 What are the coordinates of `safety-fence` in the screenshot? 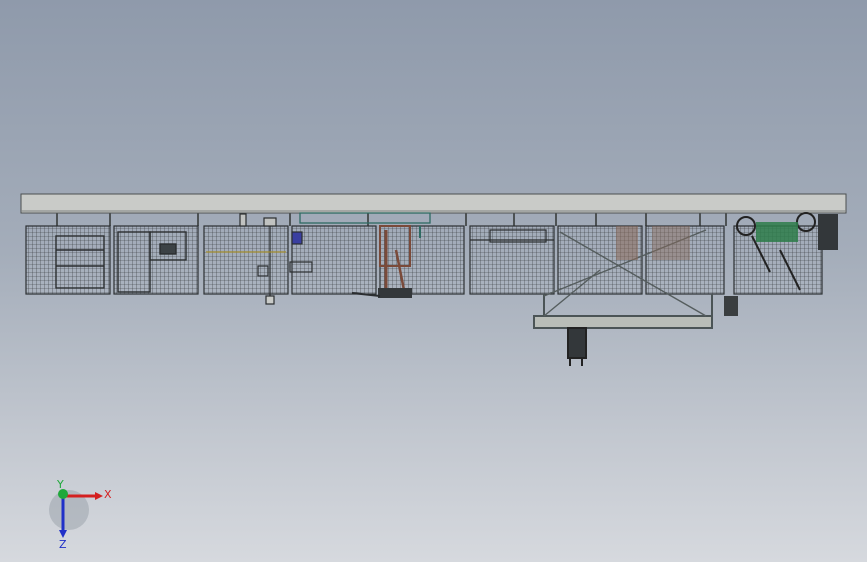 It's located at (424, 260).